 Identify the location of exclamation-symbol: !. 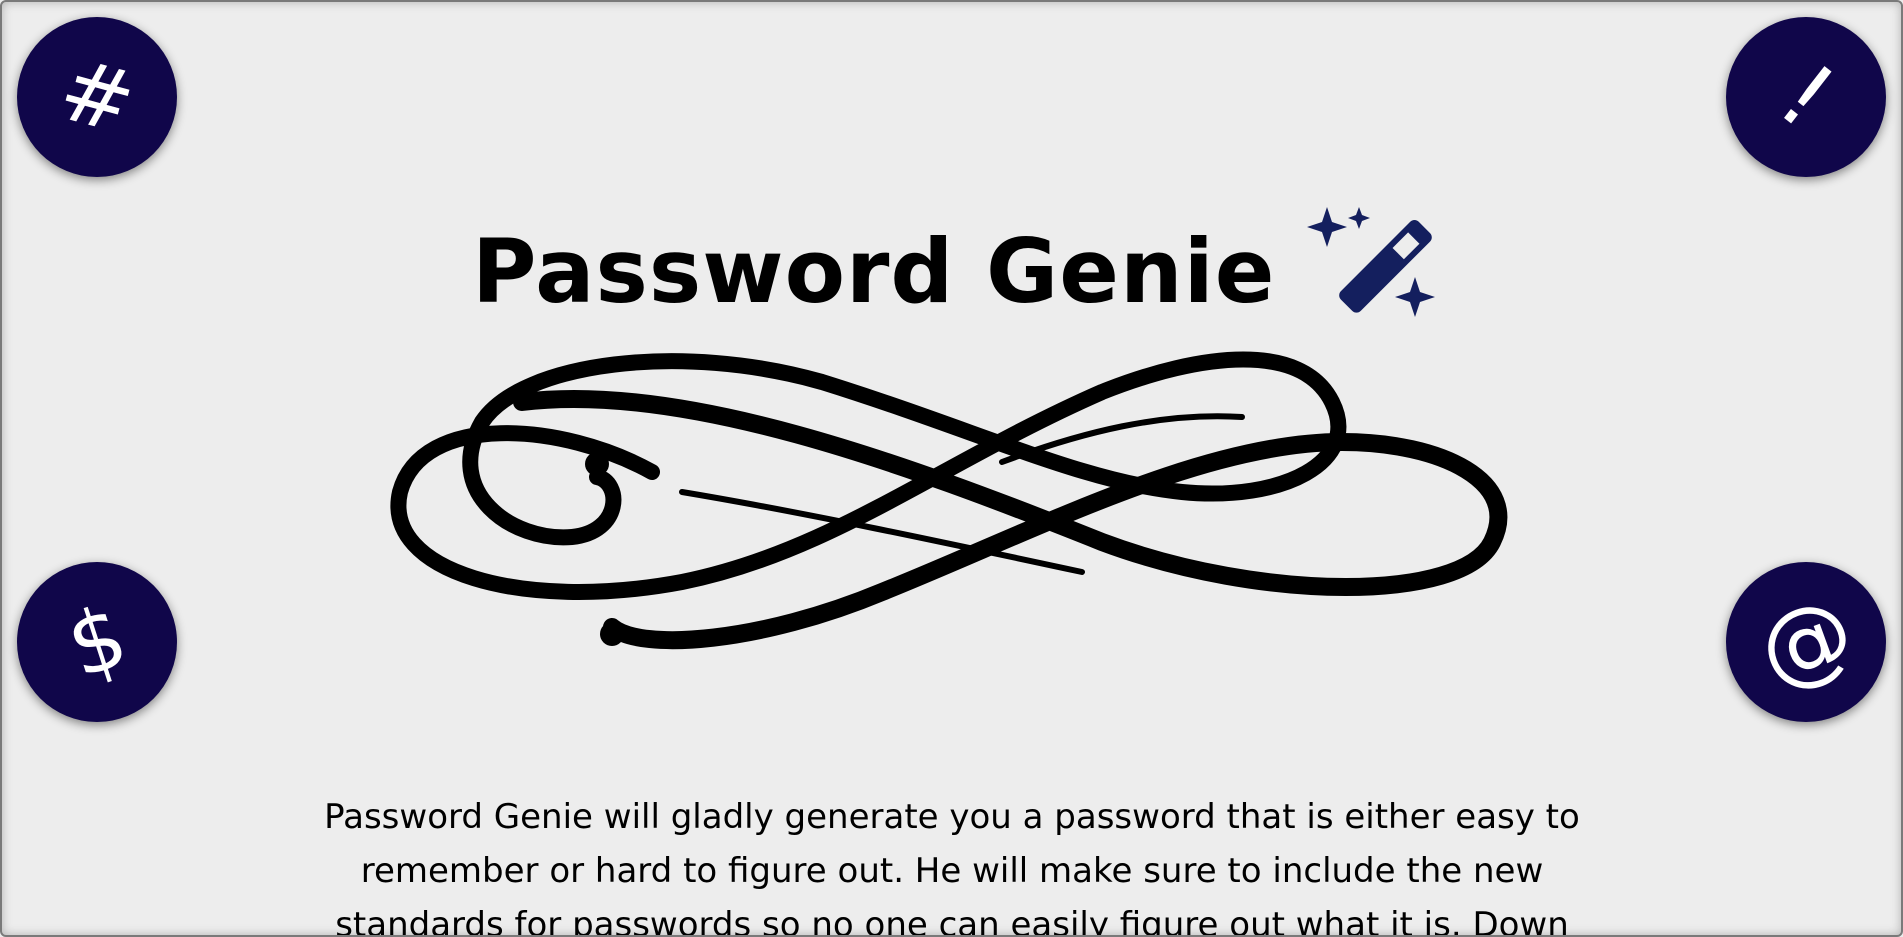
(1806, 97).